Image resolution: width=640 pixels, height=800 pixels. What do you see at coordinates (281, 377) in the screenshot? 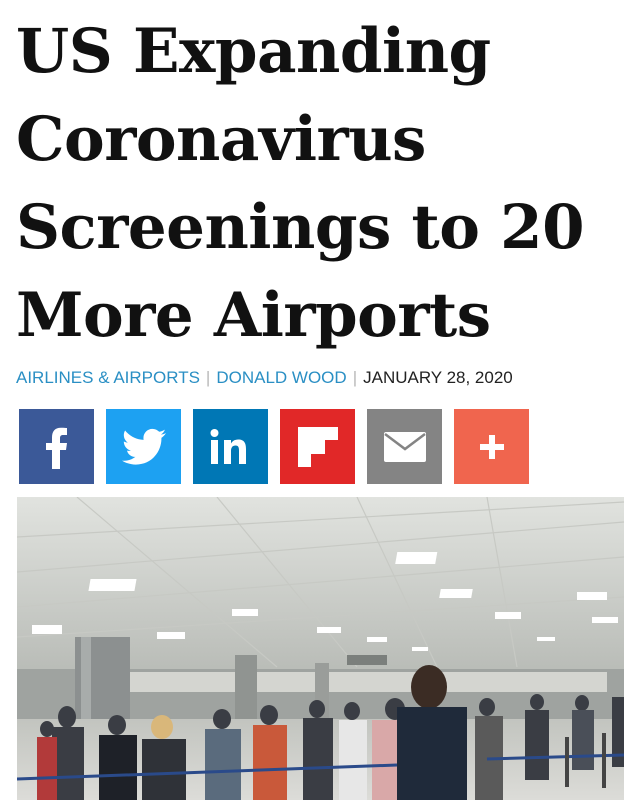
I see `author-link: DONALD WOOD` at bounding box center [281, 377].